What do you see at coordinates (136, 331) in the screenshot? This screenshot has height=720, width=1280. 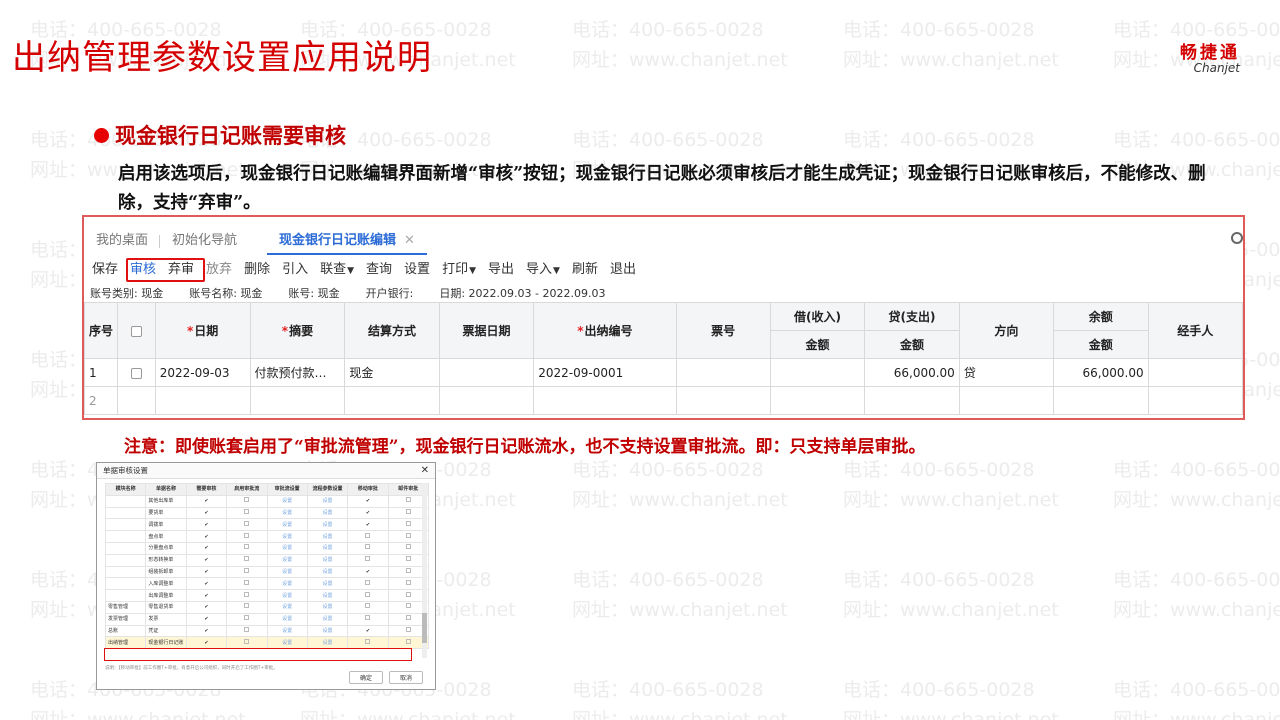 I see `select-all-checkbox` at bounding box center [136, 331].